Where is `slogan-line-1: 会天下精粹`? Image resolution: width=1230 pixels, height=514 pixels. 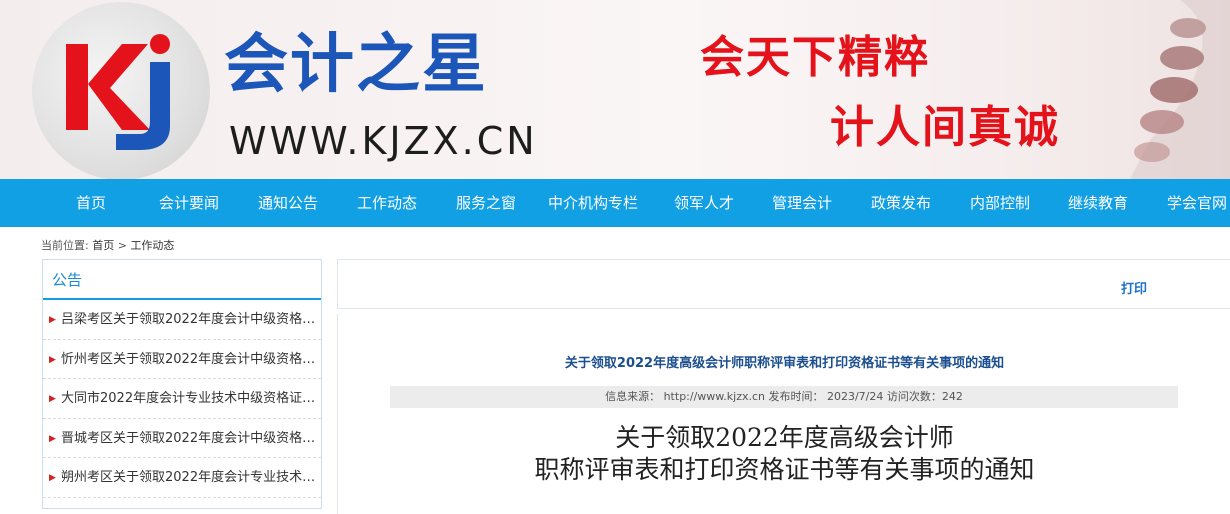
slogan-line-1: 会天下精粹 is located at coordinates (815, 57).